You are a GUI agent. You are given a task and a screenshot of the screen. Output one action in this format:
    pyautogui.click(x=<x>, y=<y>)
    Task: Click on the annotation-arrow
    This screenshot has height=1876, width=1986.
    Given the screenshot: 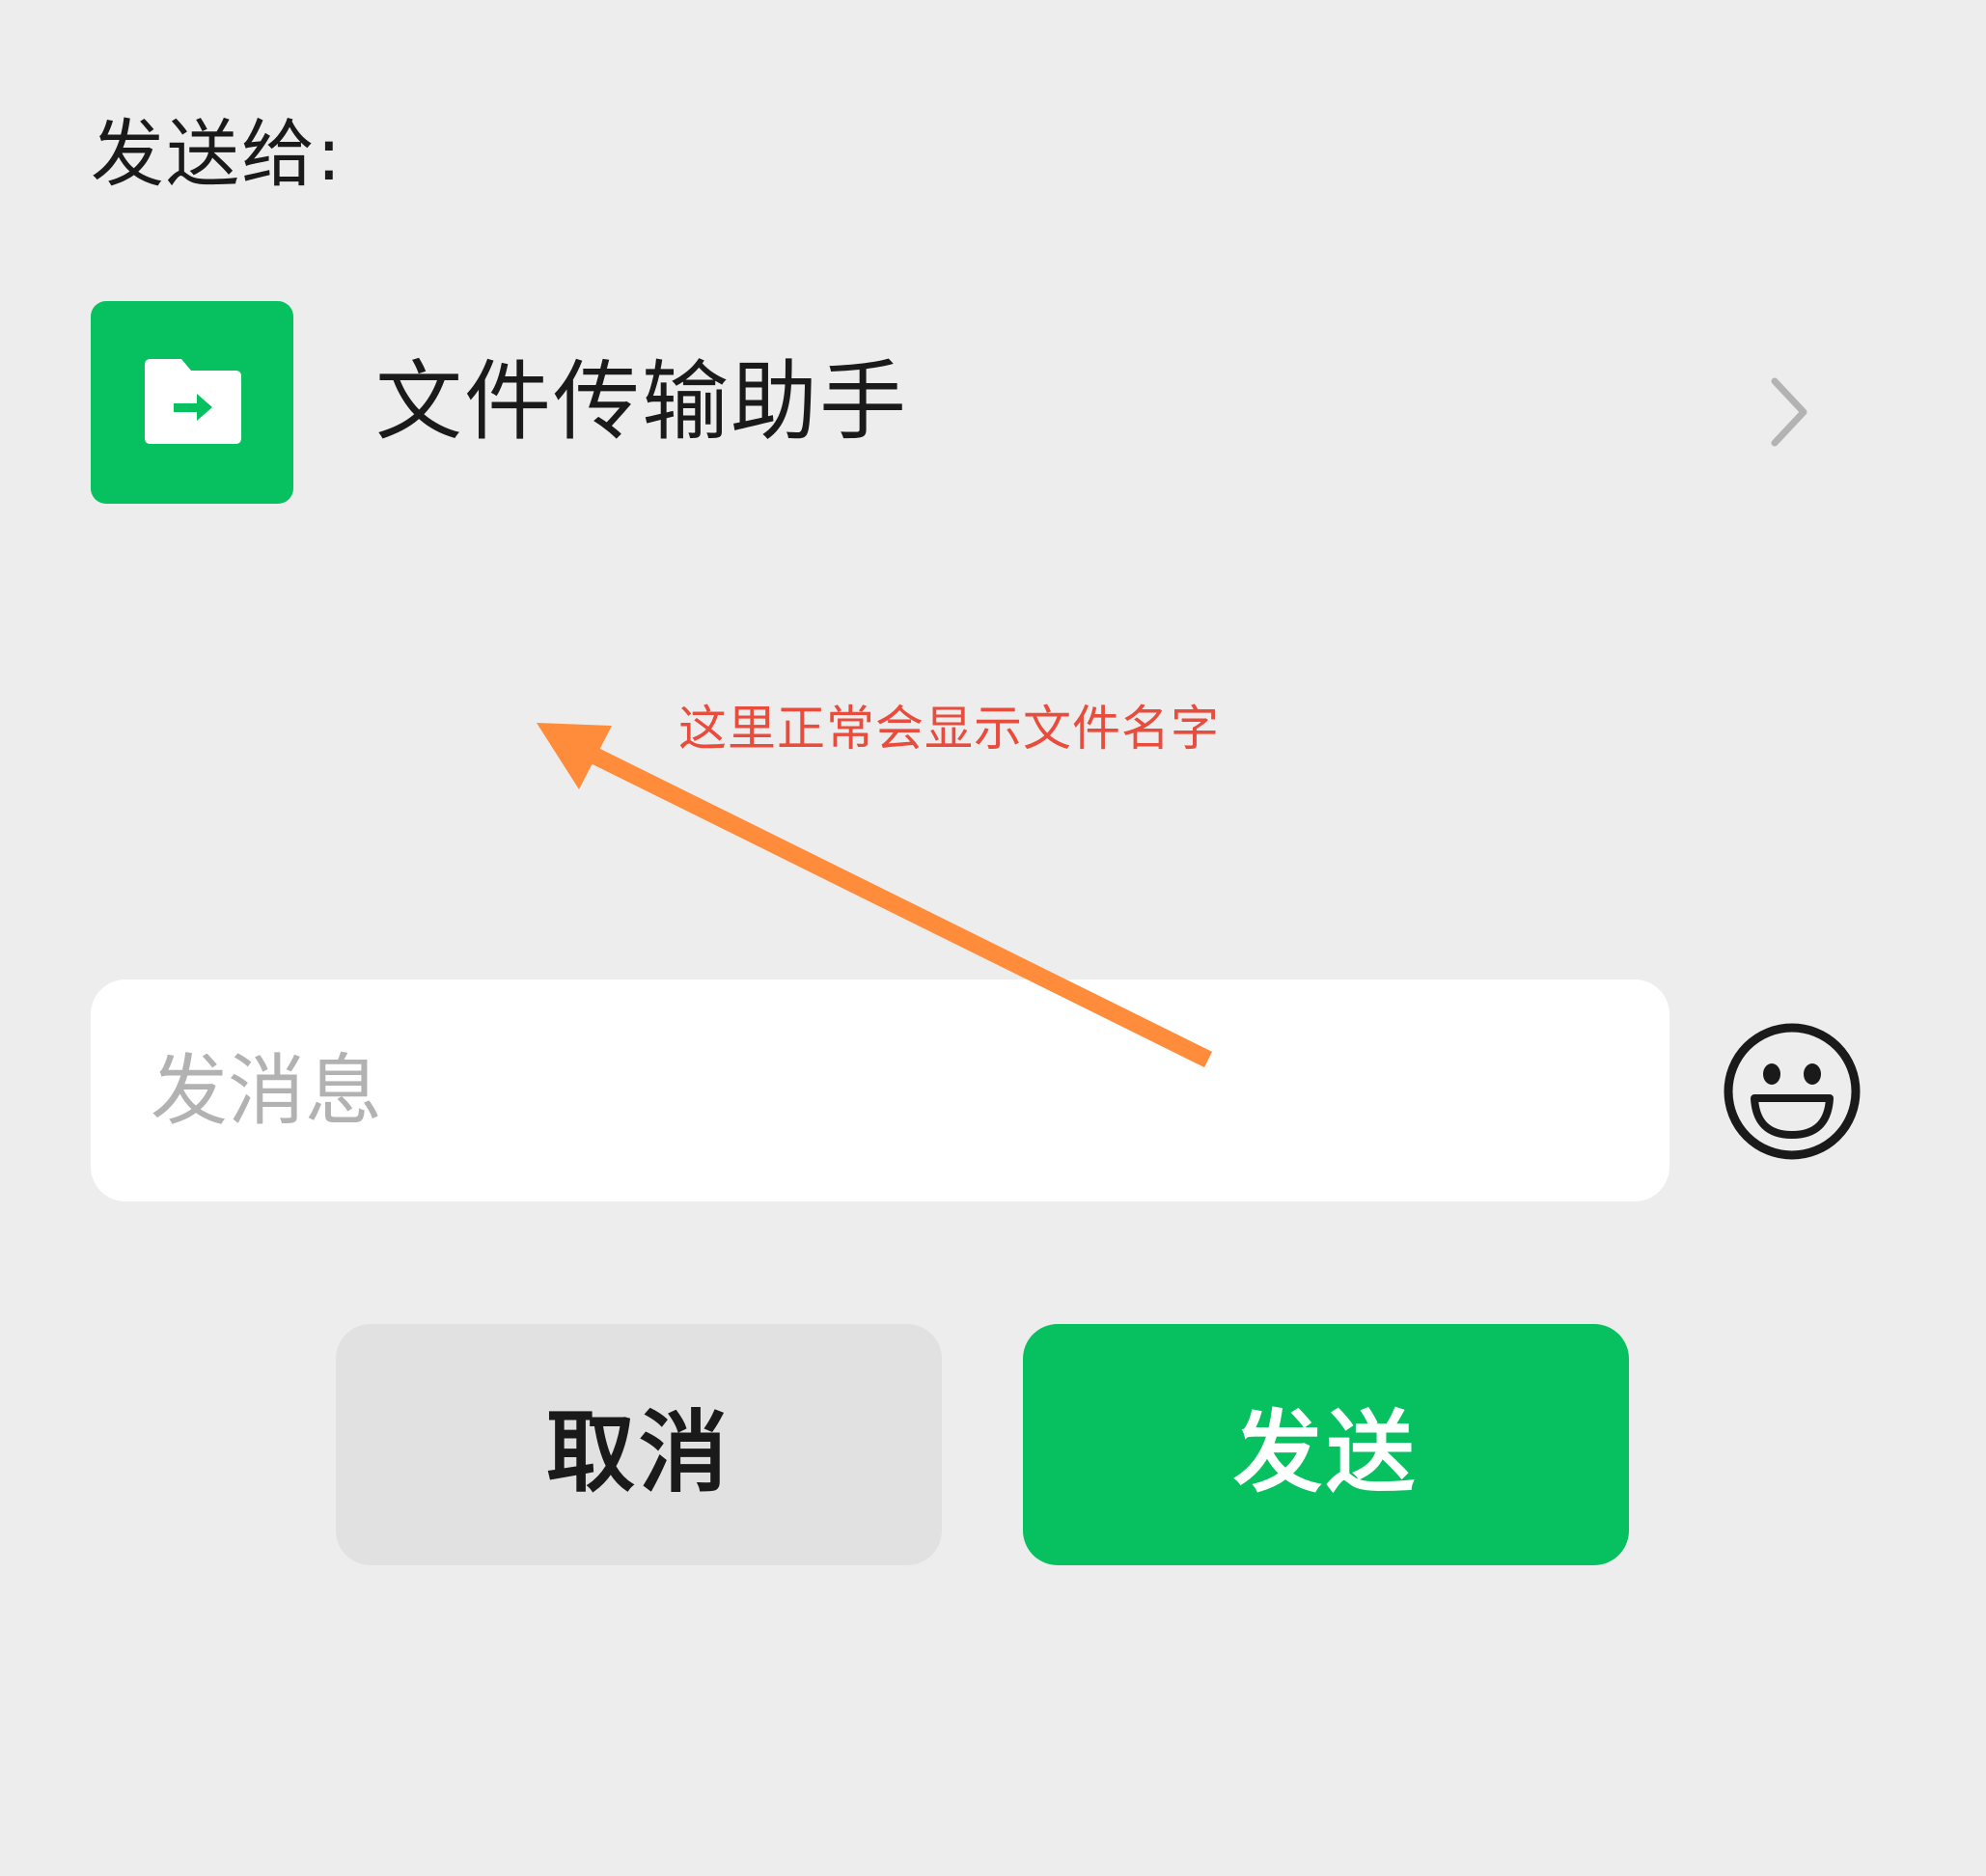 What is the action you would take?
    pyautogui.click(x=875, y=895)
    